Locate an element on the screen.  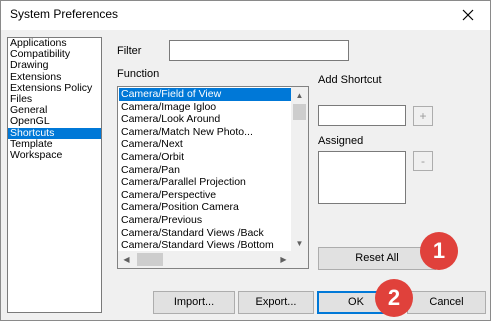
function-list-item: Camera/Standard Views /Bottom is located at coordinates (205, 245).